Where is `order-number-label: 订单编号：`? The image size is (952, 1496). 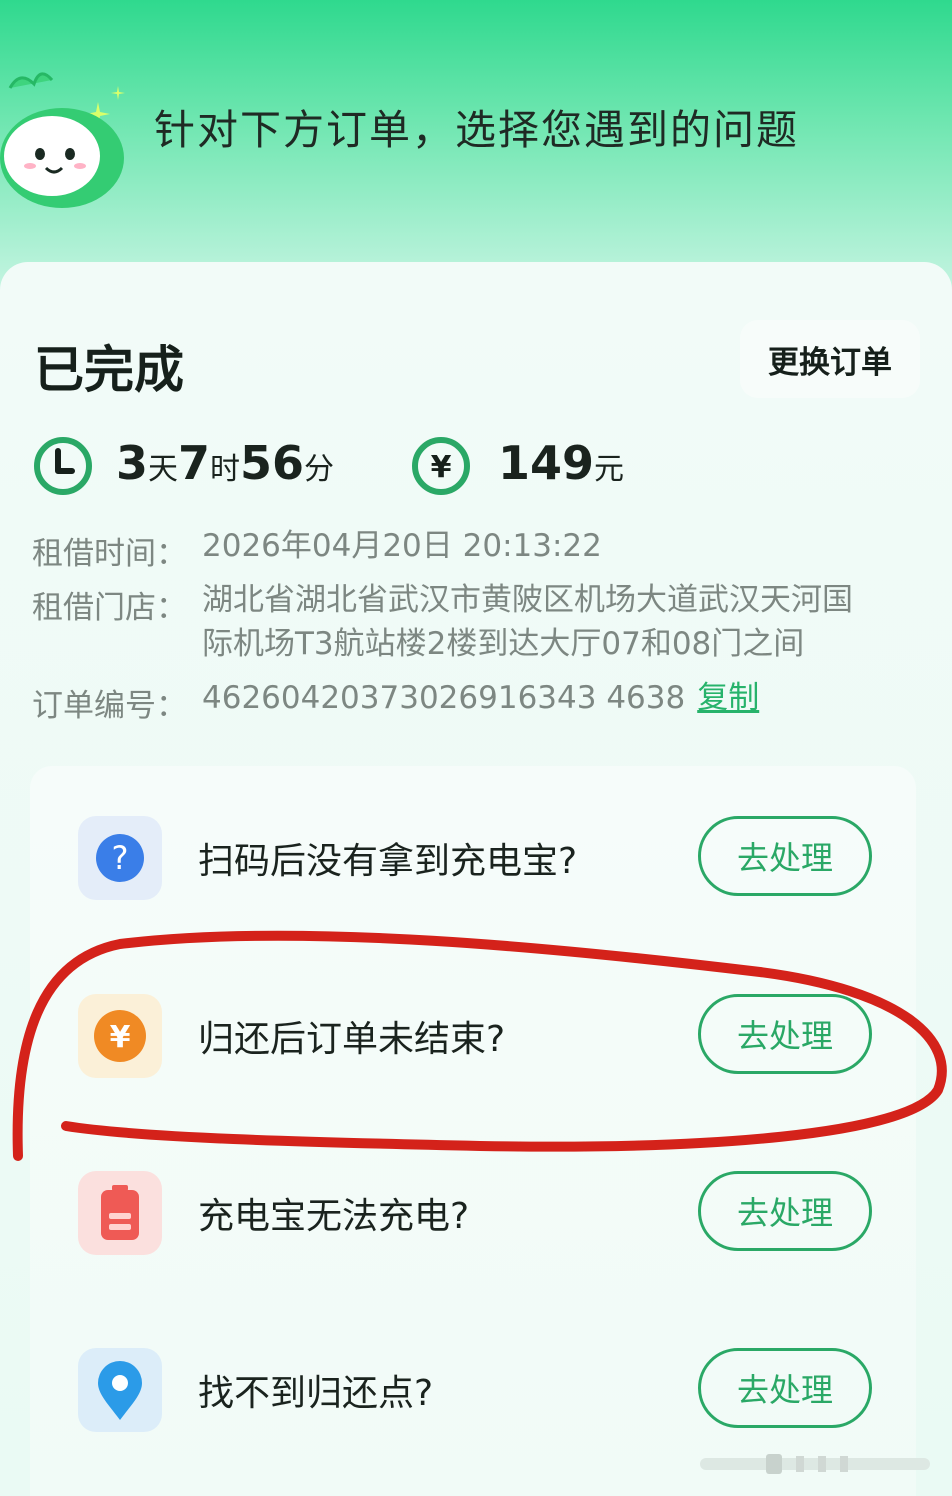 order-number-label: 订单编号： is located at coordinates (109, 706).